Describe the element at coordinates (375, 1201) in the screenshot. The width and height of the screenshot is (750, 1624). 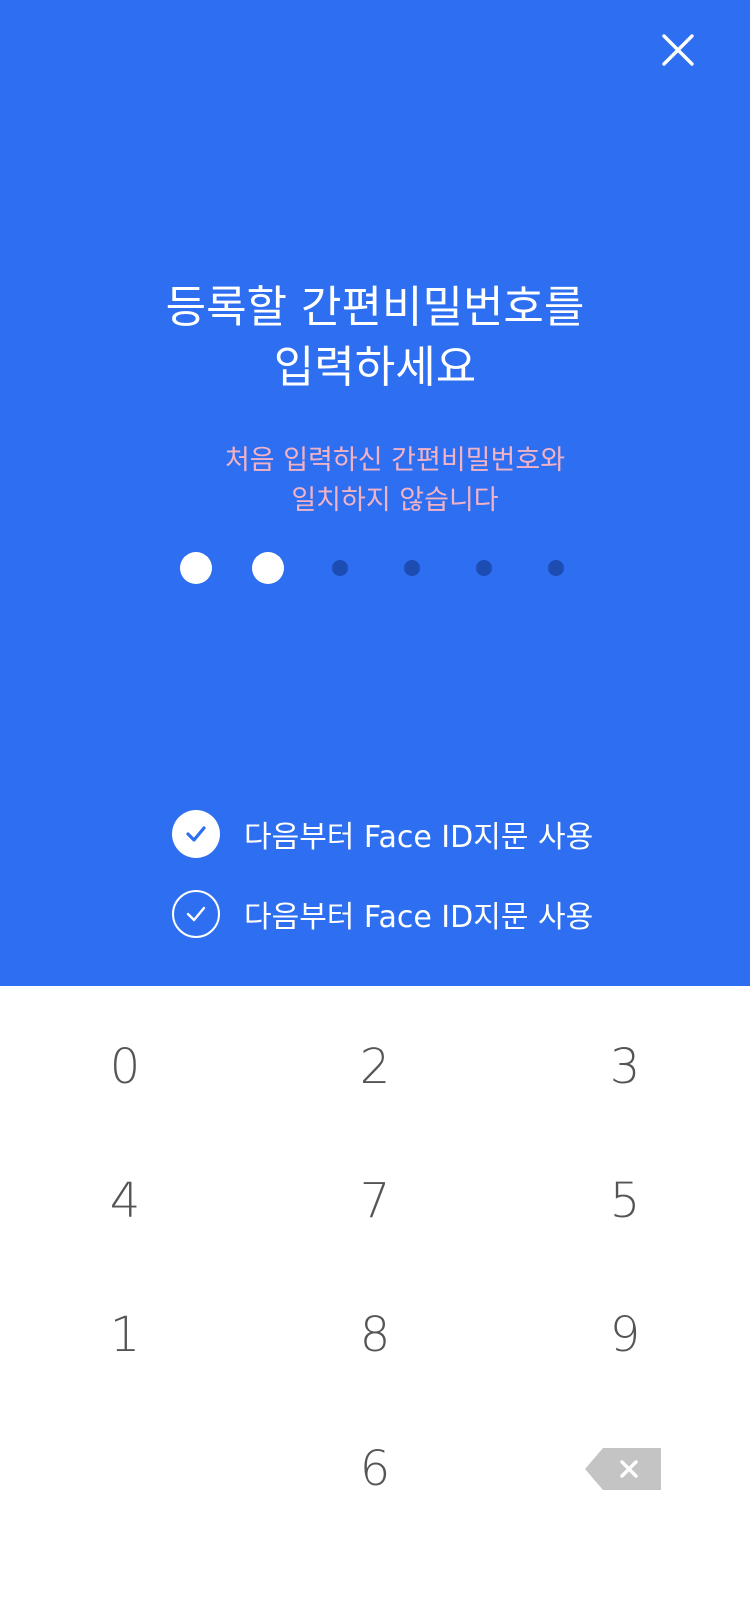
I see `keypad-key-7: 7` at that location.